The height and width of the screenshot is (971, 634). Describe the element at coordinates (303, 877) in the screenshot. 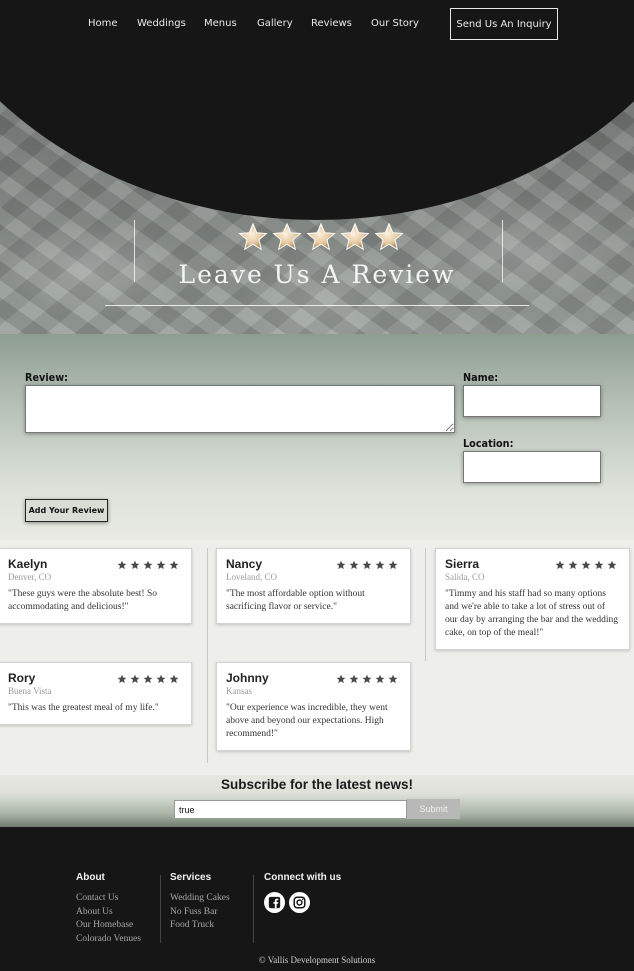

I see `footer-connect-heading: Connect with us` at that location.